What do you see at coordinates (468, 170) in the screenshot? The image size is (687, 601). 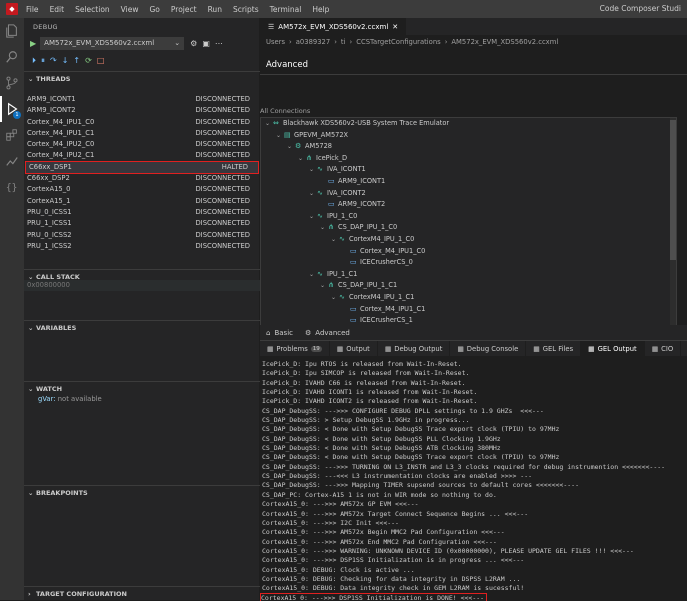 I see `tree-node: ⌄ ∿ IVA_ICONT1` at bounding box center [468, 170].